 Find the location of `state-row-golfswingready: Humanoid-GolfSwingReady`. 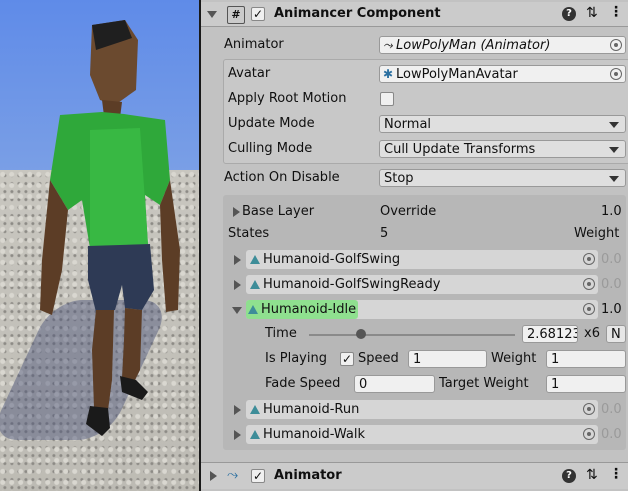

state-row-golfswingready: Humanoid-GolfSwingReady is located at coordinates (422, 284).